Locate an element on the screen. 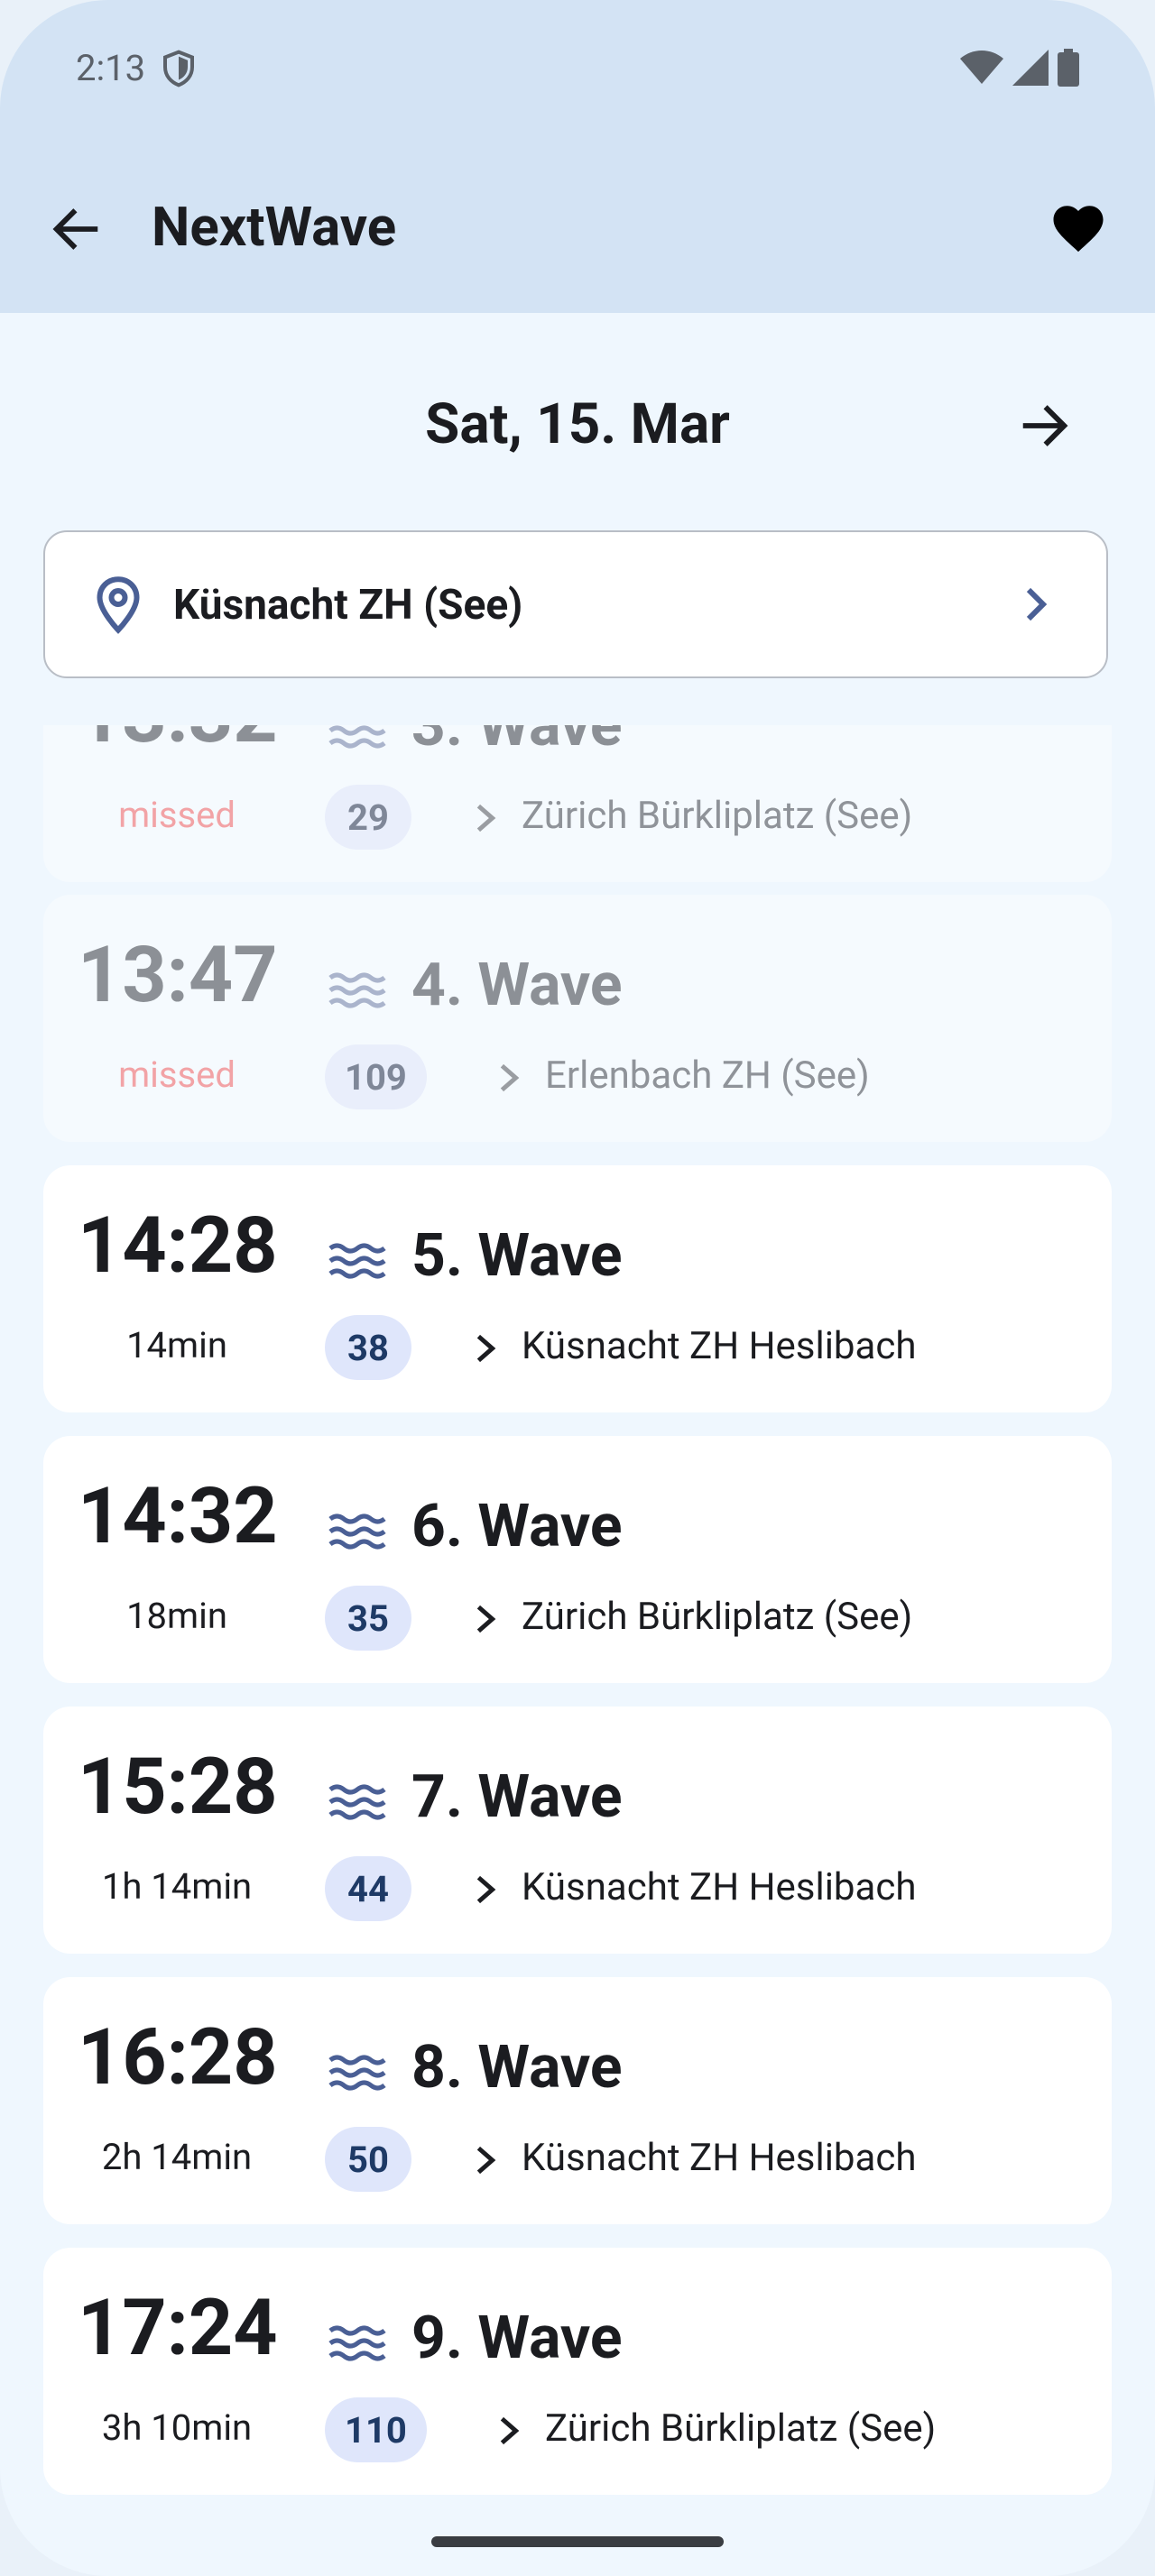 This screenshot has height=2576, width=1155. status-icons is located at coordinates (1019, 68).